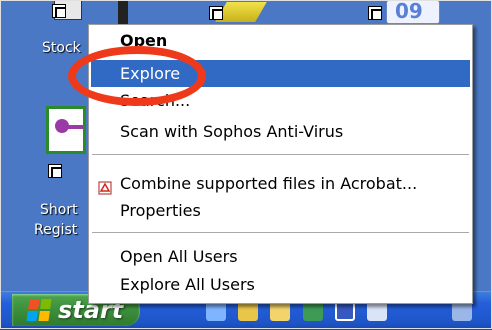  Describe the element at coordinates (280, 284) in the screenshot. I see `menu-item-explore-all-users: Explore All Users` at that location.